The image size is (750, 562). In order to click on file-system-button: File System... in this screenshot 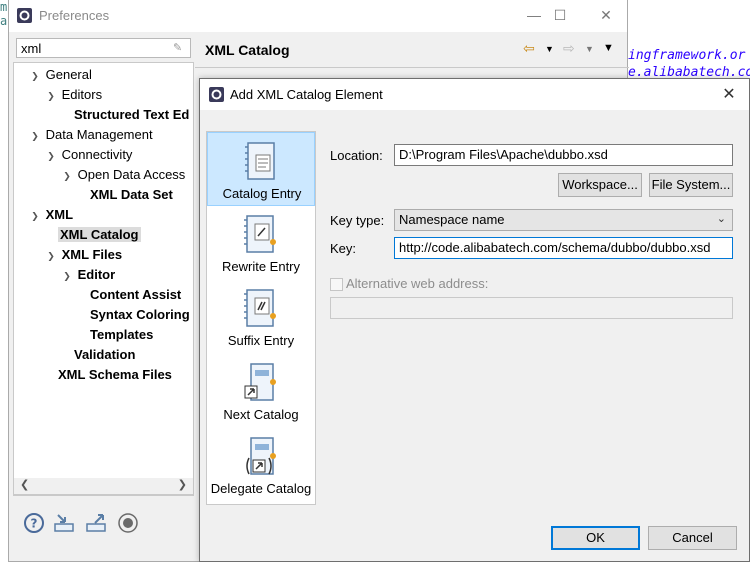, I will do `click(691, 185)`.